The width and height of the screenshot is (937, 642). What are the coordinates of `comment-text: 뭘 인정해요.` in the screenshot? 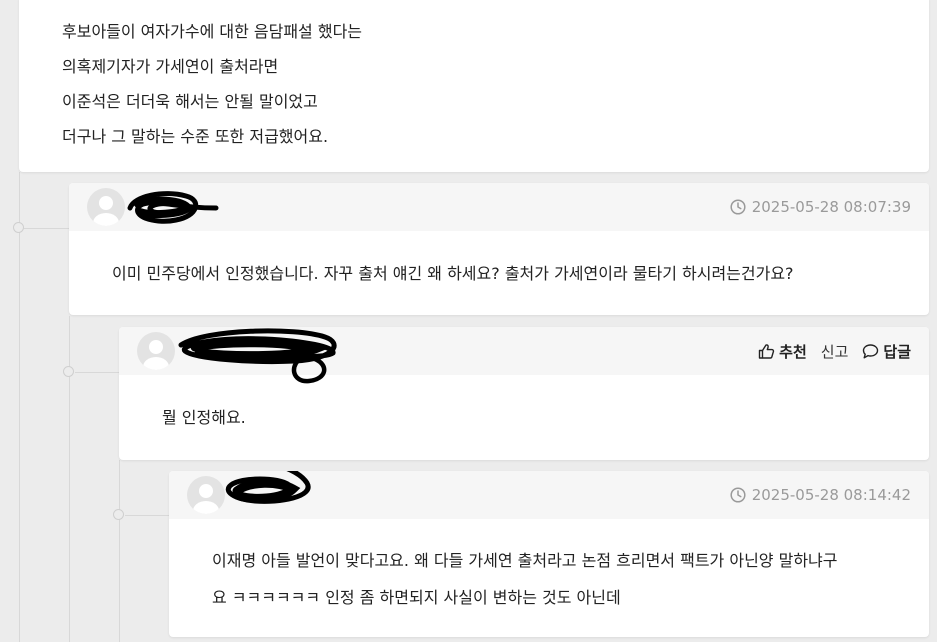 It's located at (204, 417).